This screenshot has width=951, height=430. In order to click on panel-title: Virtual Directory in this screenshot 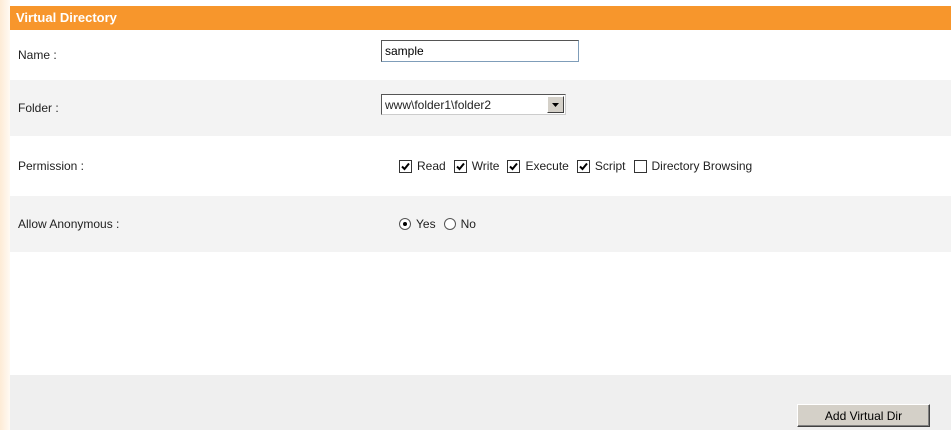, I will do `click(480, 18)`.